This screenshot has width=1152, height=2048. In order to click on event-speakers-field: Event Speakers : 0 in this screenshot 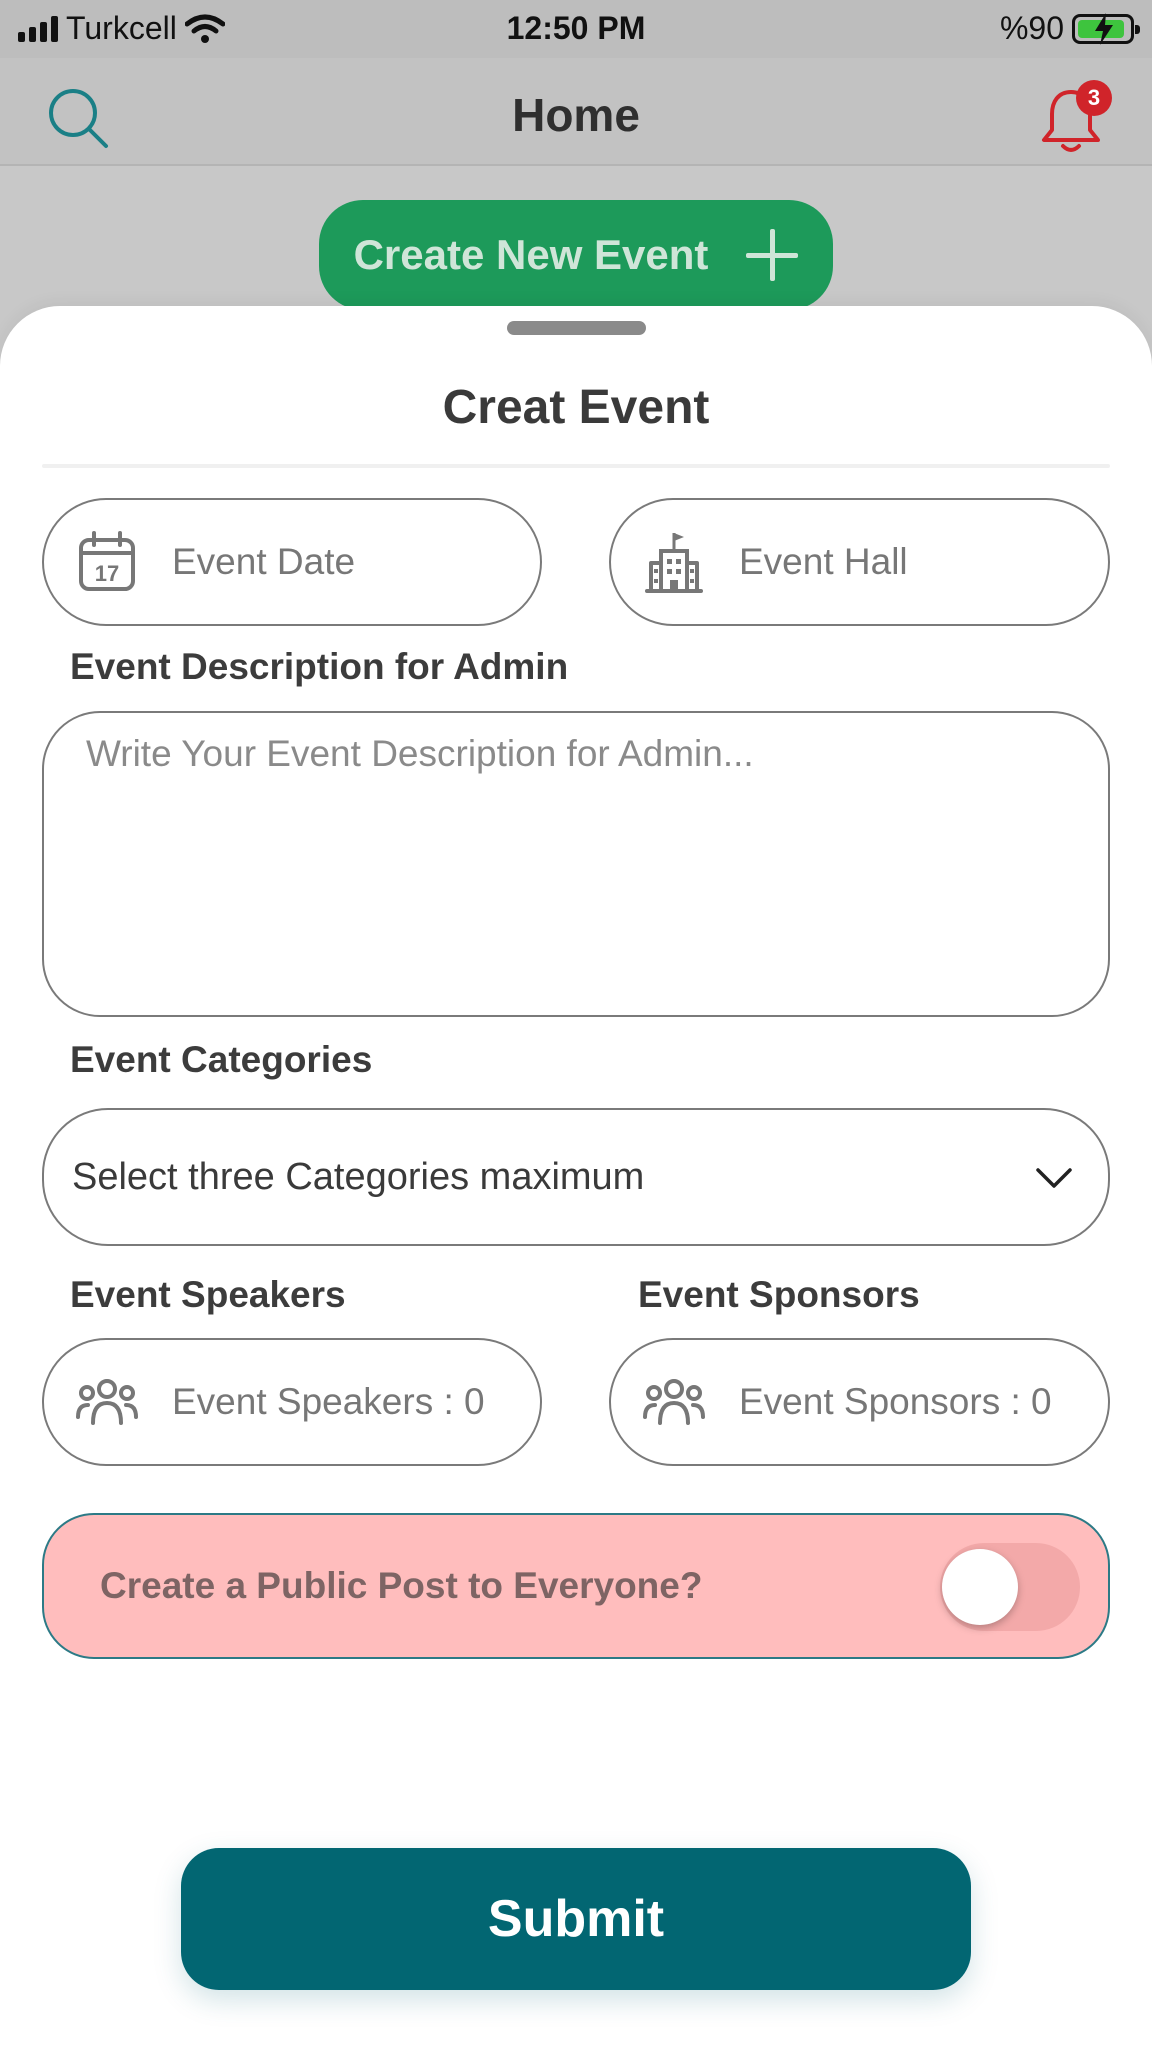, I will do `click(292, 1402)`.